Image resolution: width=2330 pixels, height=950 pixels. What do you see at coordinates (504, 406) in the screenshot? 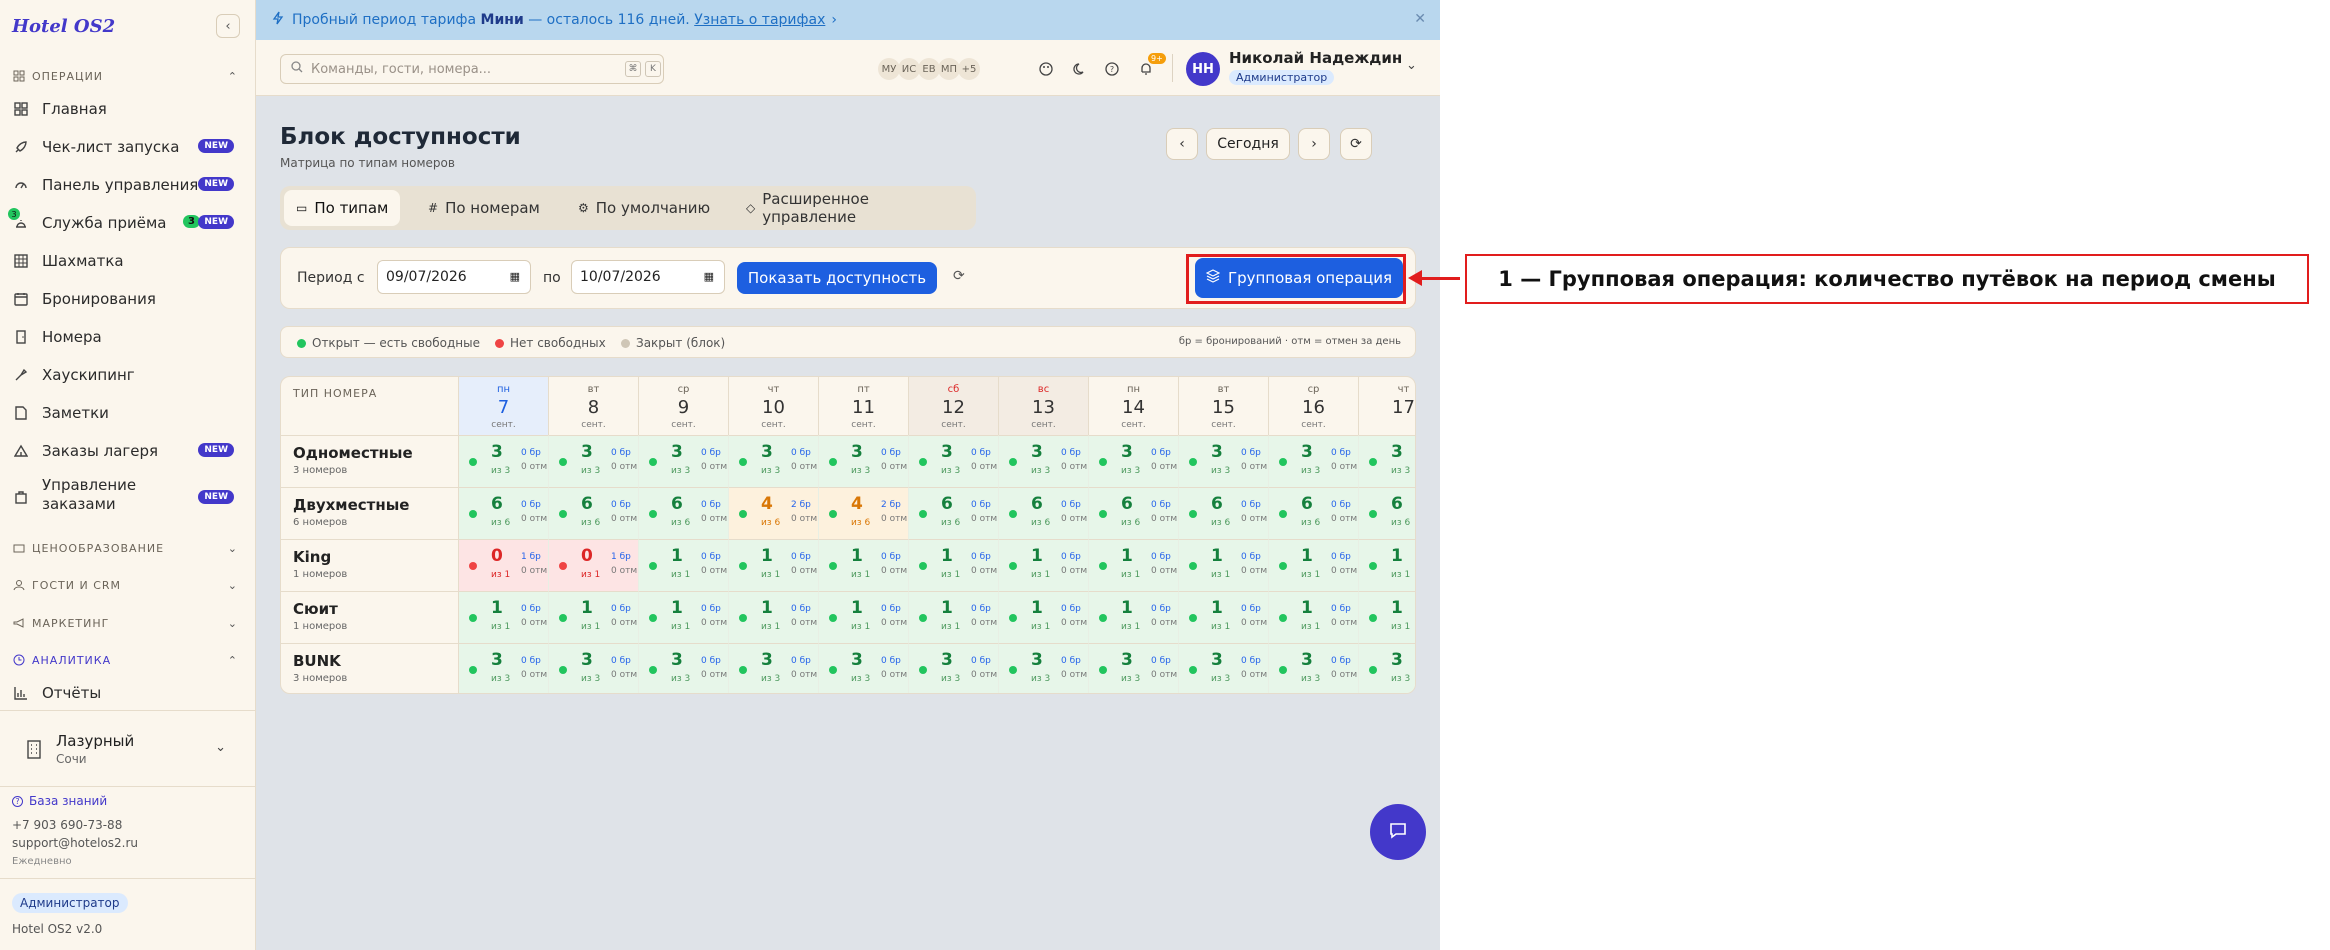
I see `day-header: пн 7 сент.` at bounding box center [504, 406].